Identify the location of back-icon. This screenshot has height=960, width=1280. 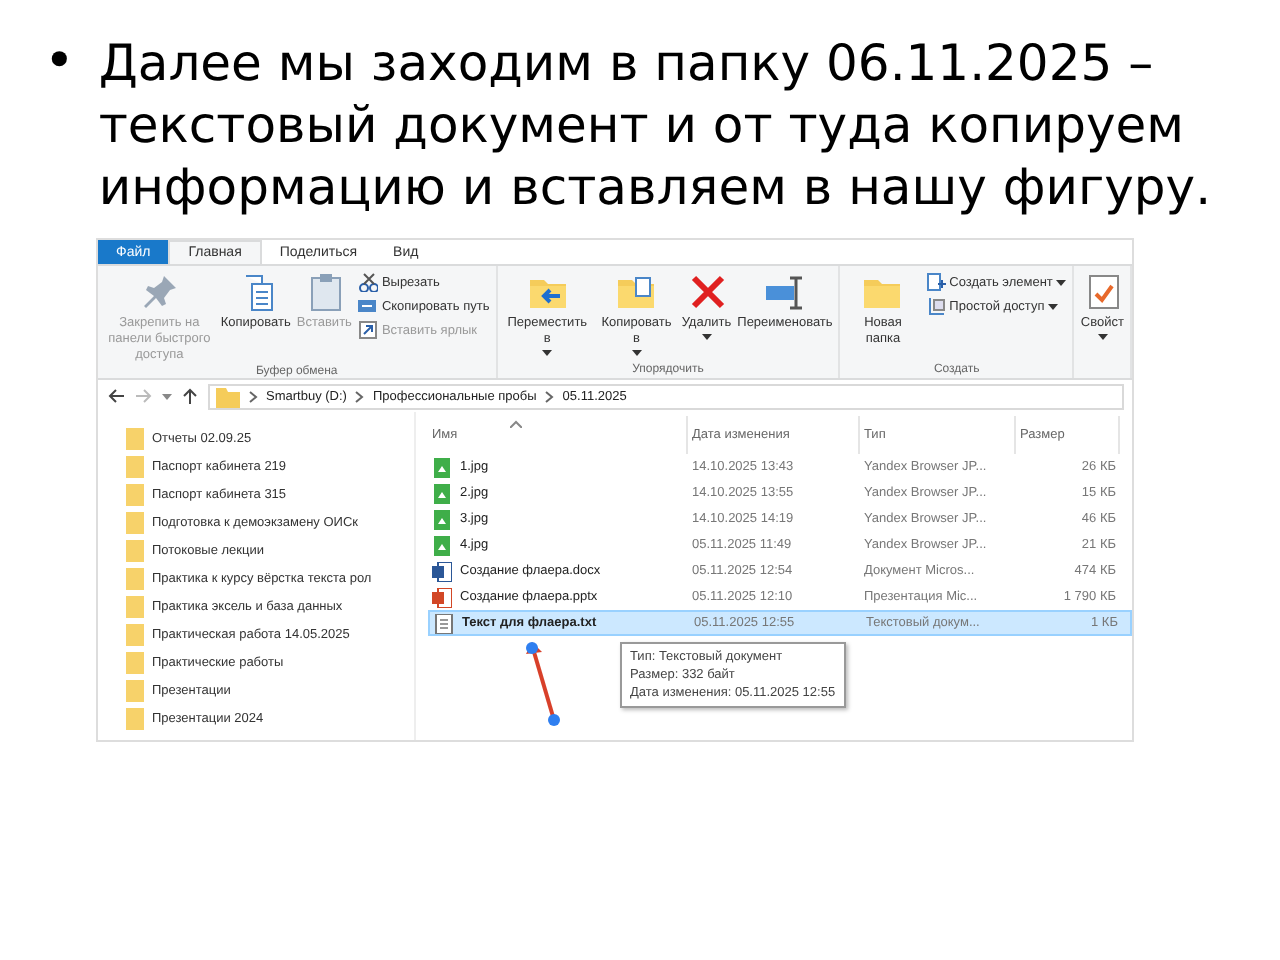
(116, 396).